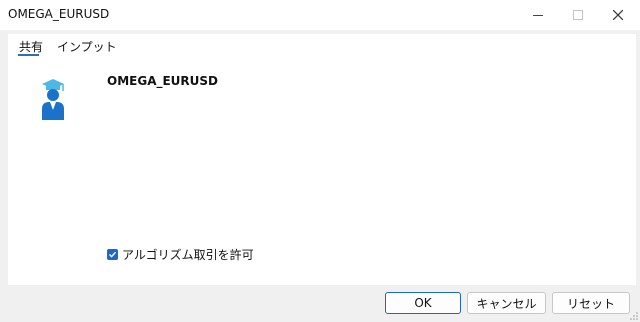  Describe the element at coordinates (31, 46) in the screenshot. I see `tab-common: 共有` at that location.